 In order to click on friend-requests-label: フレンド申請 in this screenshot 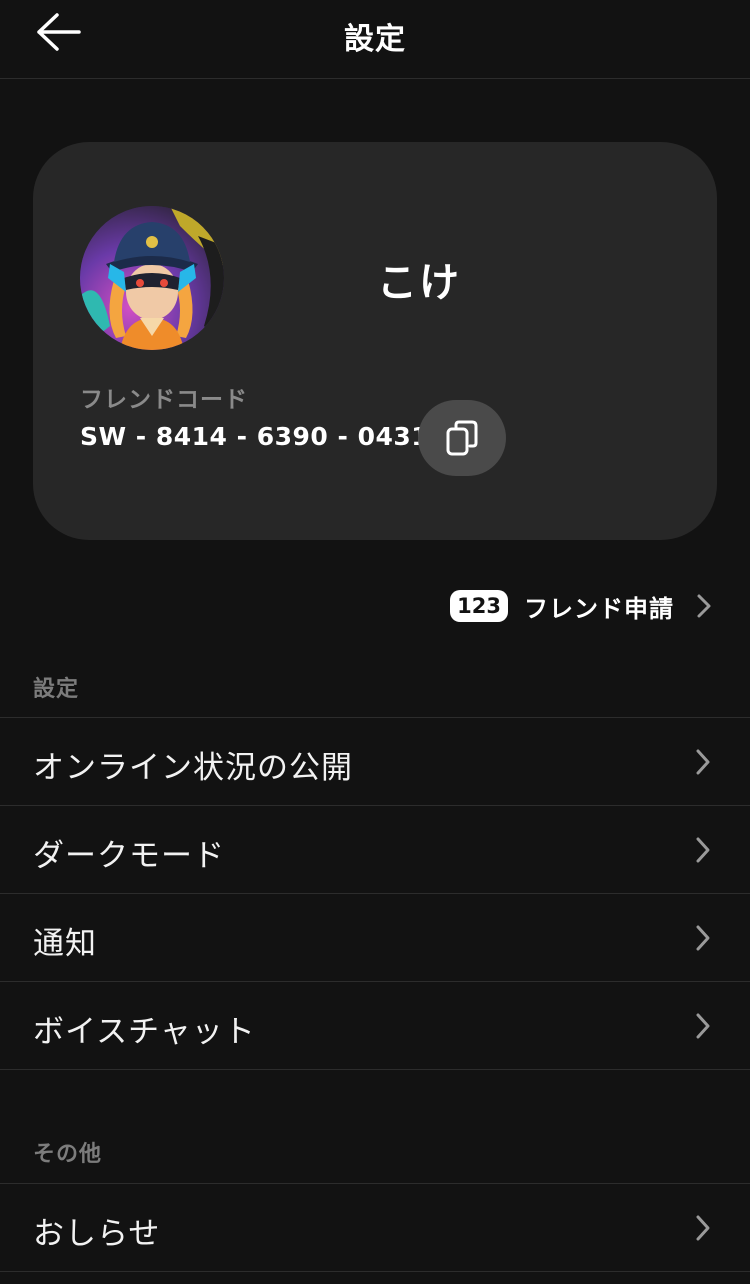, I will do `click(599, 608)`.